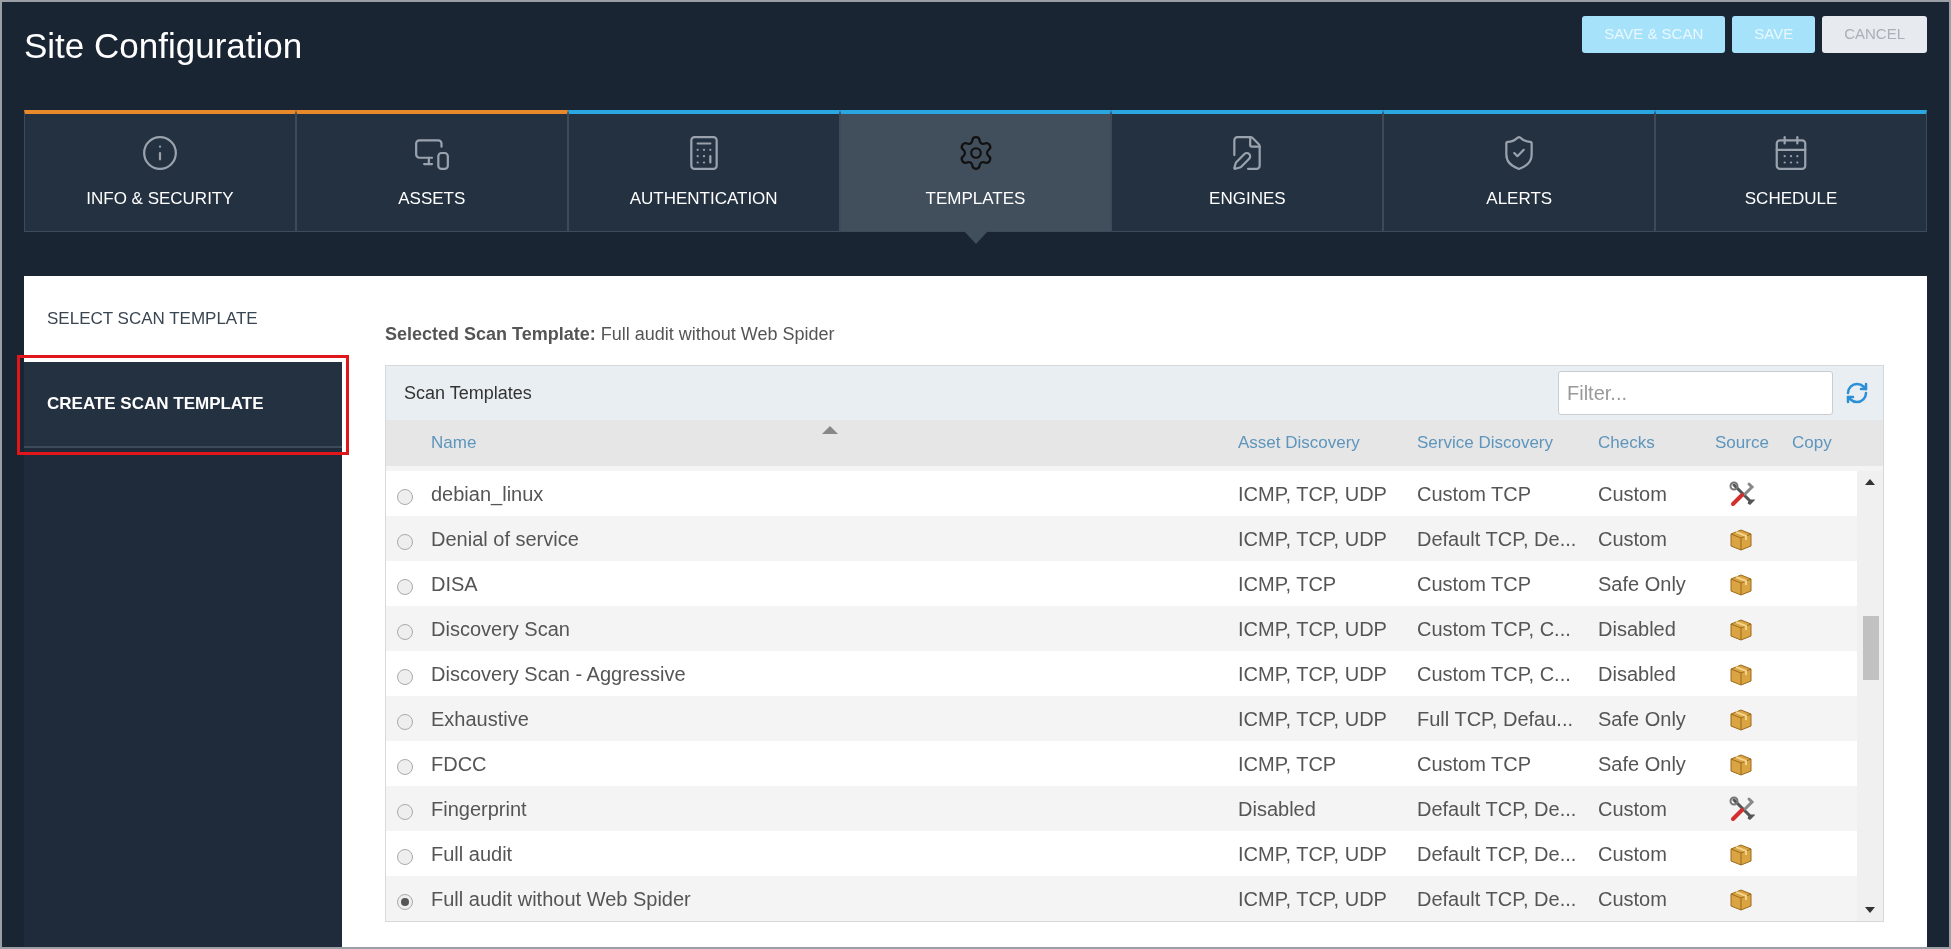 This screenshot has width=1951, height=949. What do you see at coordinates (1121, 853) in the screenshot?
I see `table-row: Full audit ICMP, TCP, UDP Default TCP, De... Custom` at bounding box center [1121, 853].